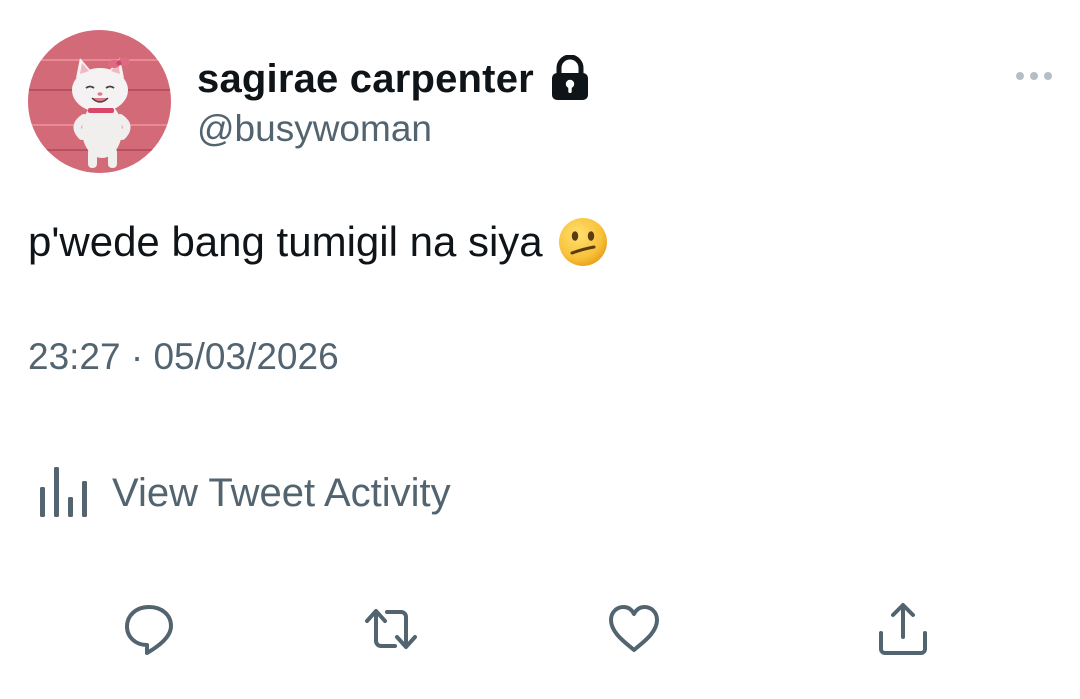  I want to click on view-tweet-activity-link: View Tweet Activity, so click(244, 493).